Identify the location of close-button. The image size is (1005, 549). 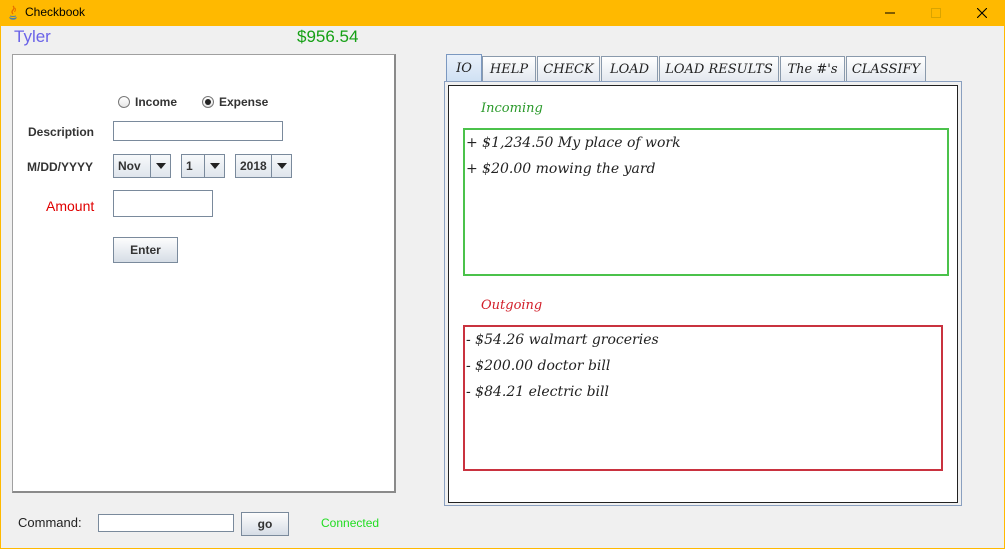
(982, 13).